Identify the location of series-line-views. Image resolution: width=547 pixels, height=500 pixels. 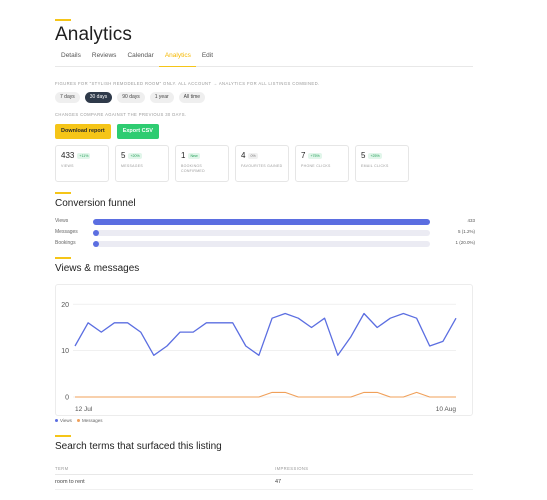
(265, 334).